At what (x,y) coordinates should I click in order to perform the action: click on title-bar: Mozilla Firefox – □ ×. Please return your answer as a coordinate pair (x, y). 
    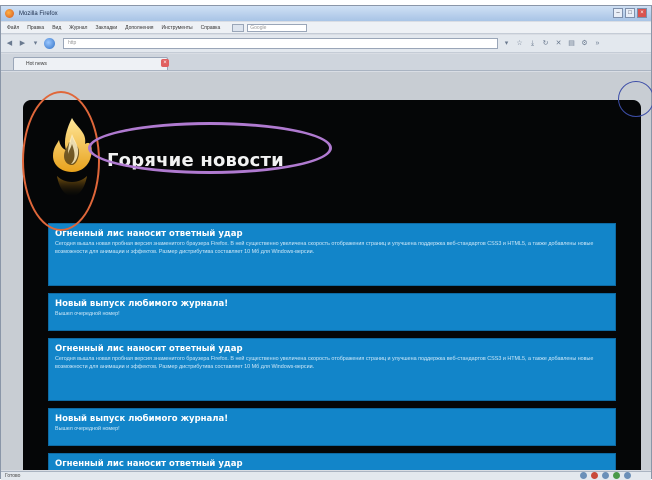
    Looking at the image, I should click on (326, 13).